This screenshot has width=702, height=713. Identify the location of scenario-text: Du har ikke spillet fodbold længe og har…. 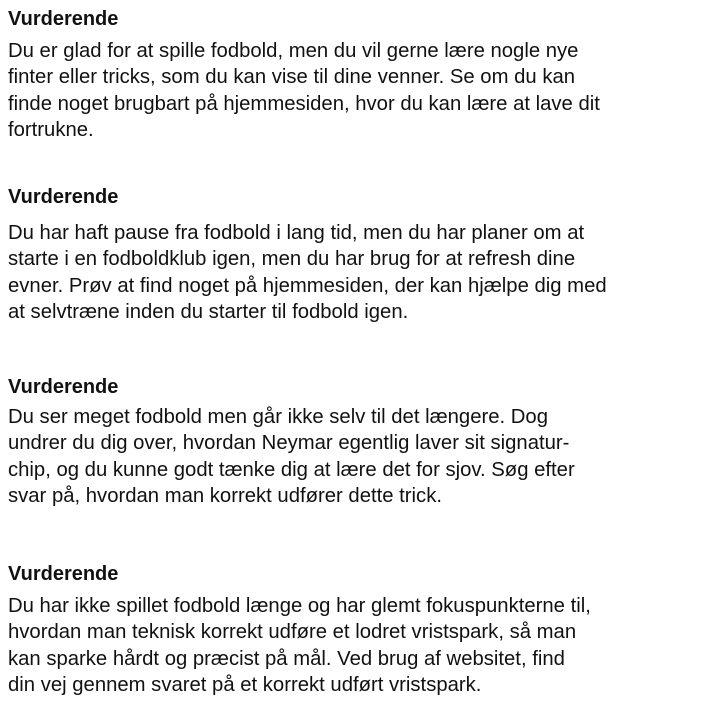
(299, 645).